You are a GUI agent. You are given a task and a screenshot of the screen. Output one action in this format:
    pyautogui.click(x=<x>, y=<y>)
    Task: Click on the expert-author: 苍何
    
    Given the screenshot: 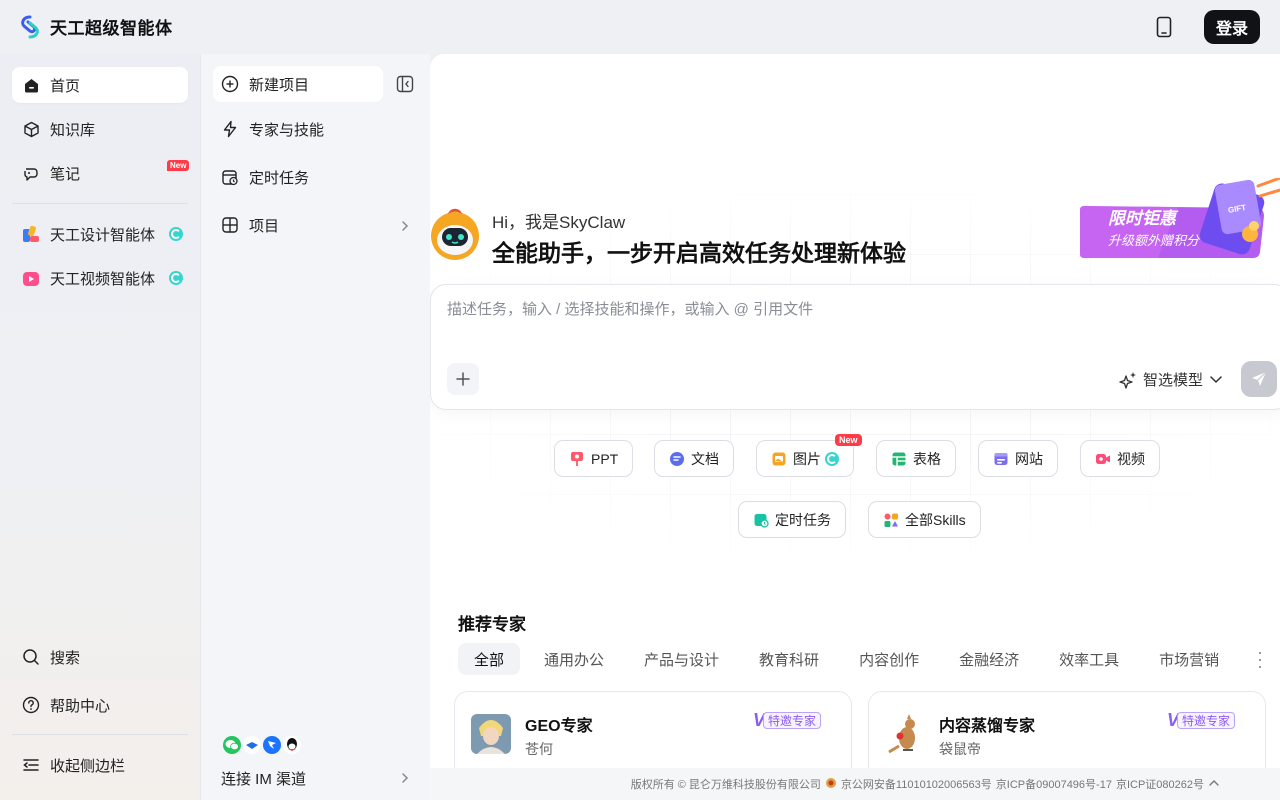 What is the action you would take?
    pyautogui.click(x=539, y=749)
    